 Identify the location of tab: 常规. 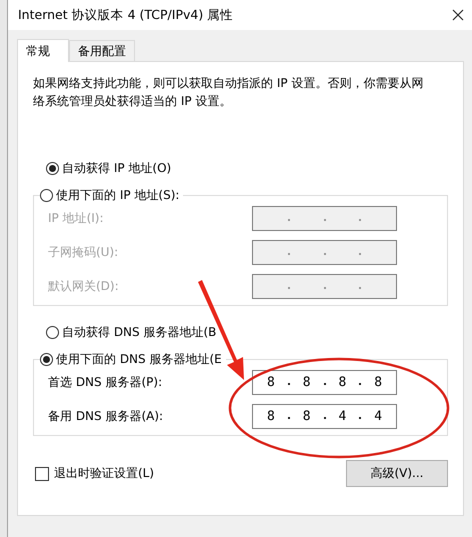
(43, 50).